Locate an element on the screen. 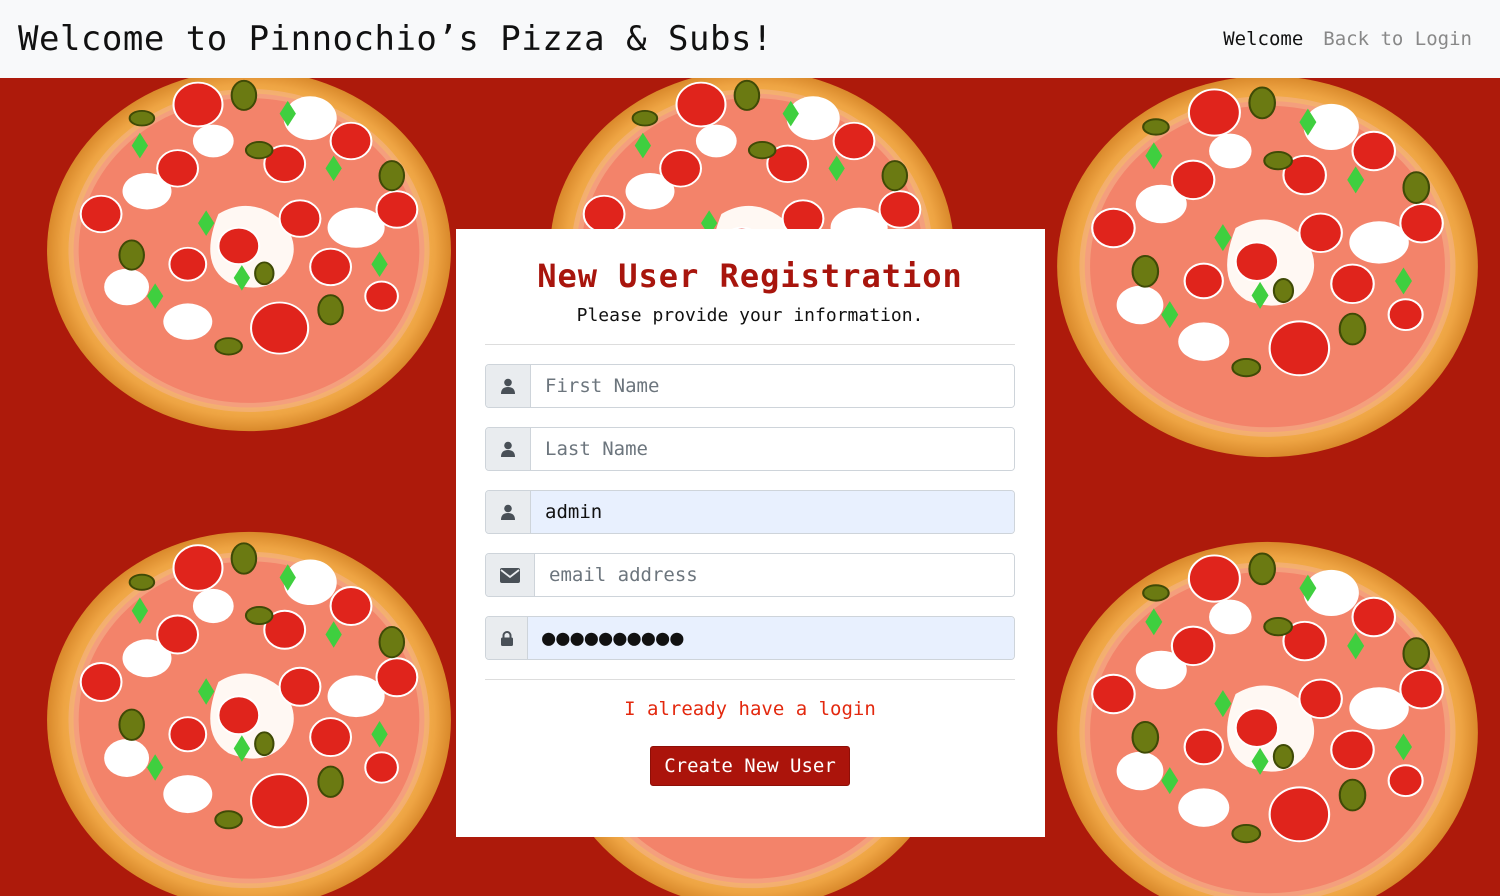 This screenshot has width=1500, height=896. last-name-group is located at coordinates (750, 449).